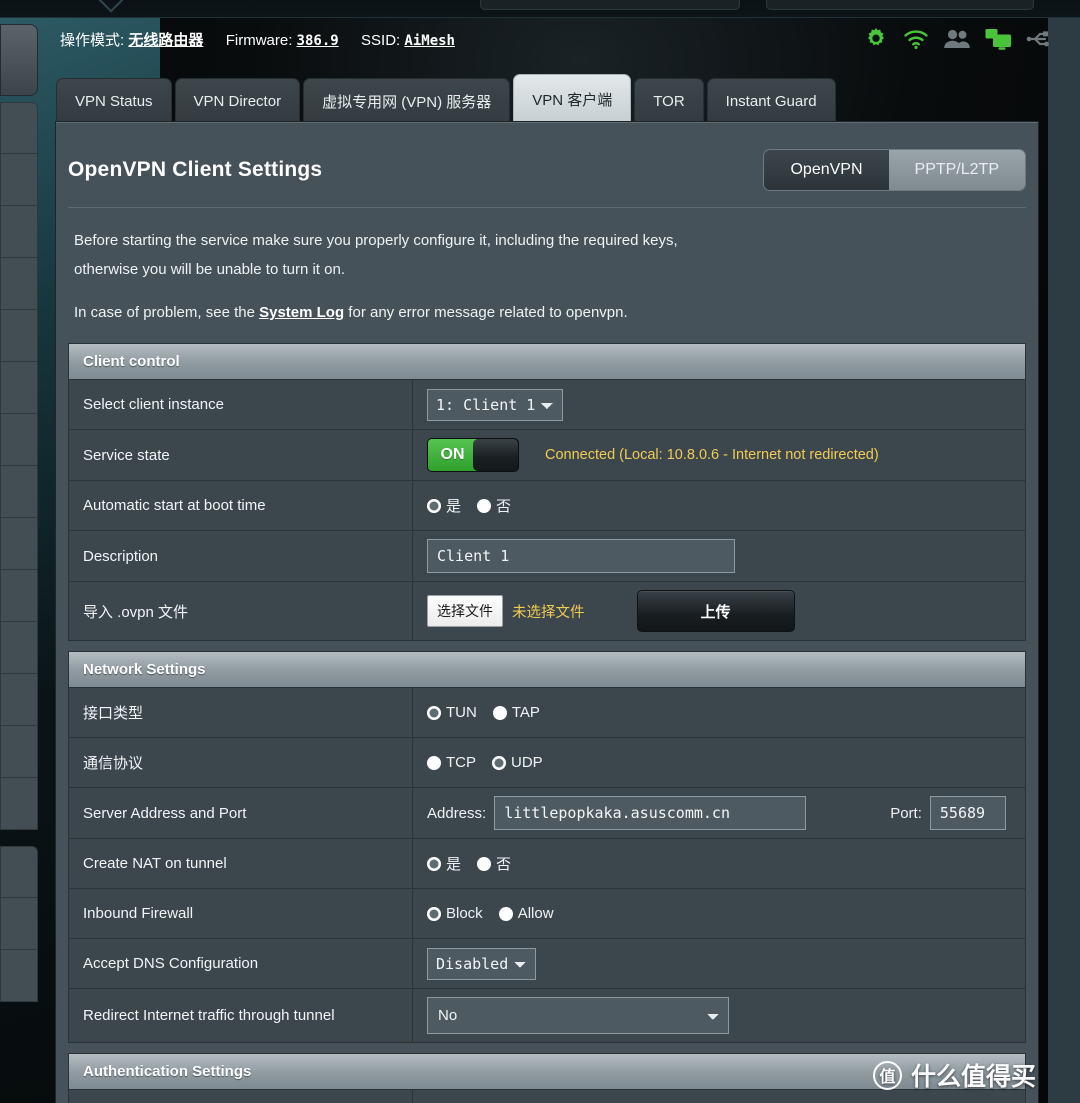 The height and width of the screenshot is (1103, 1080). I want to click on create-nat-option-no: 否, so click(494, 863).